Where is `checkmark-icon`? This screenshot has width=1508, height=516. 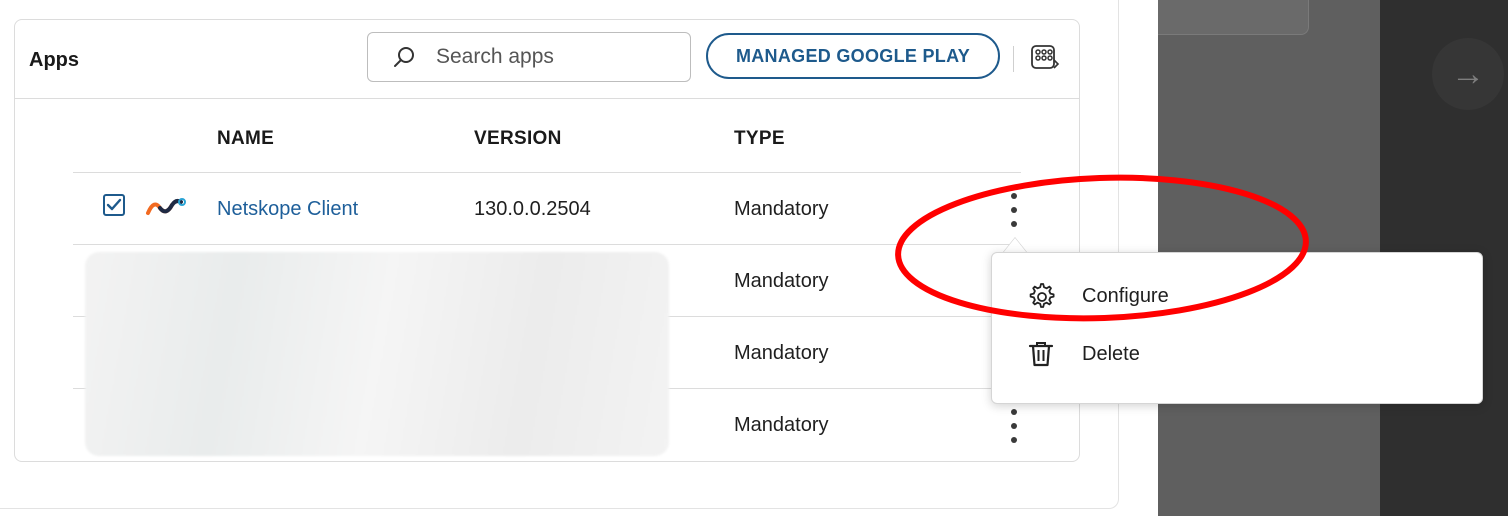
checkmark-icon is located at coordinates (114, 204).